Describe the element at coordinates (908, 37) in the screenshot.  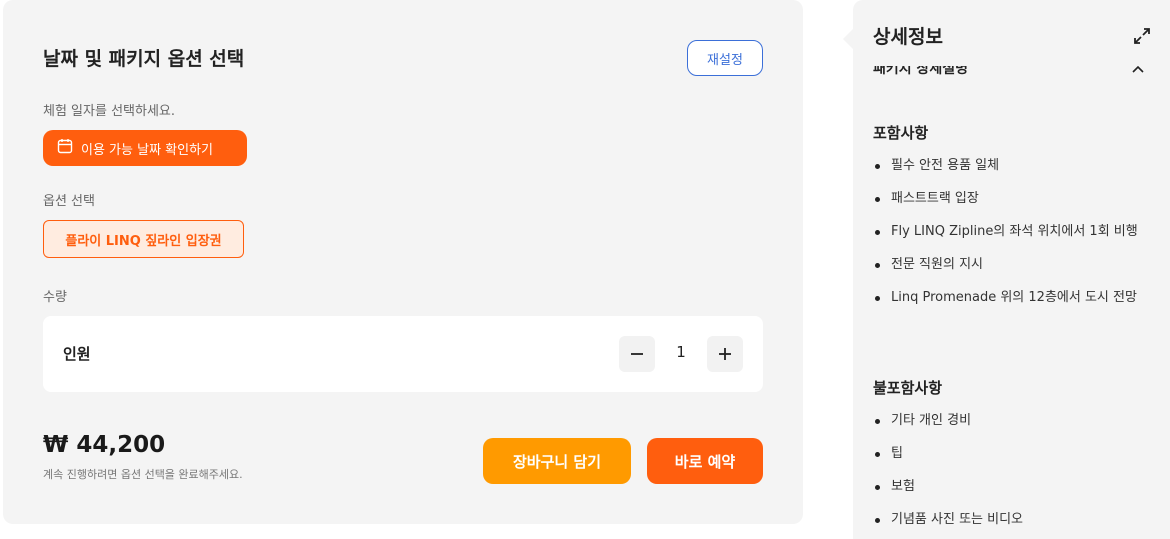
I see `details-title: 상세정보` at that location.